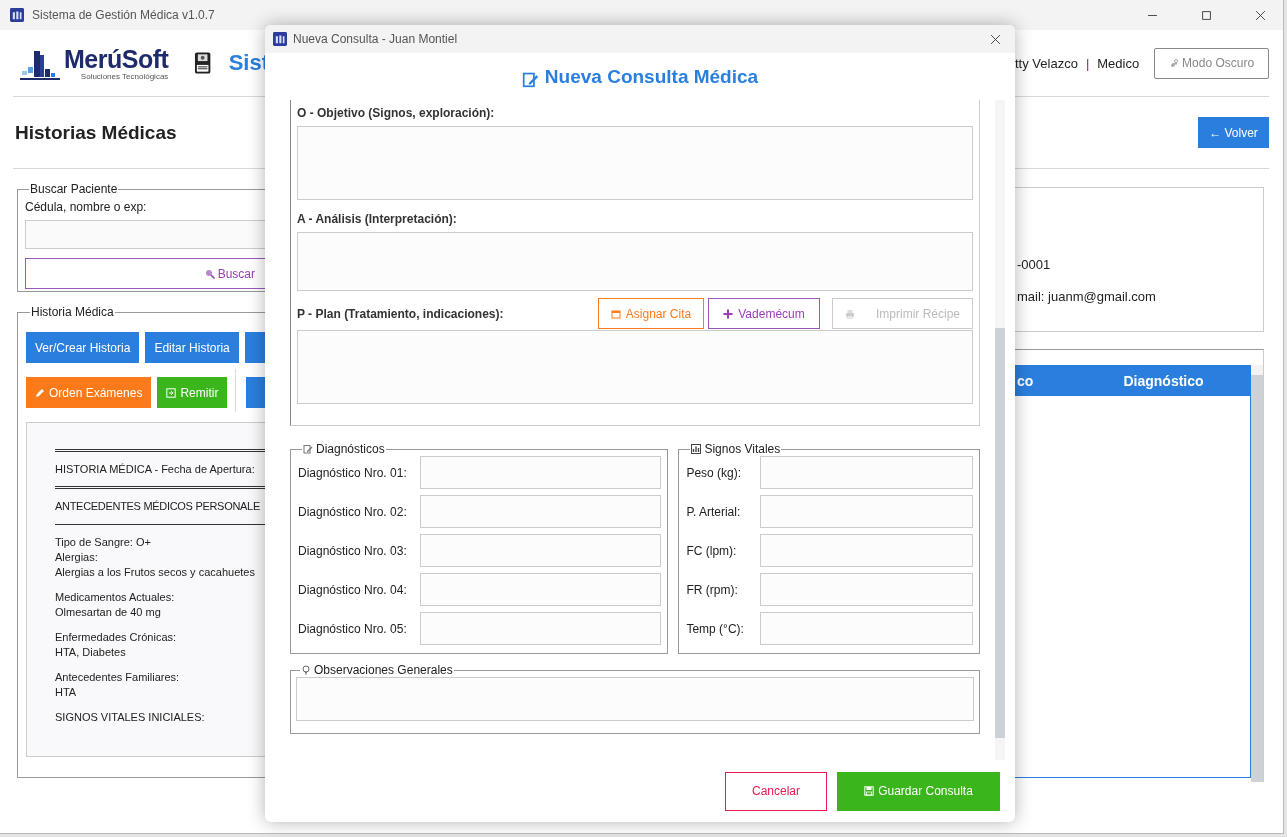  Describe the element at coordinates (40, 64) in the screenshot. I see `logo-icon` at that location.